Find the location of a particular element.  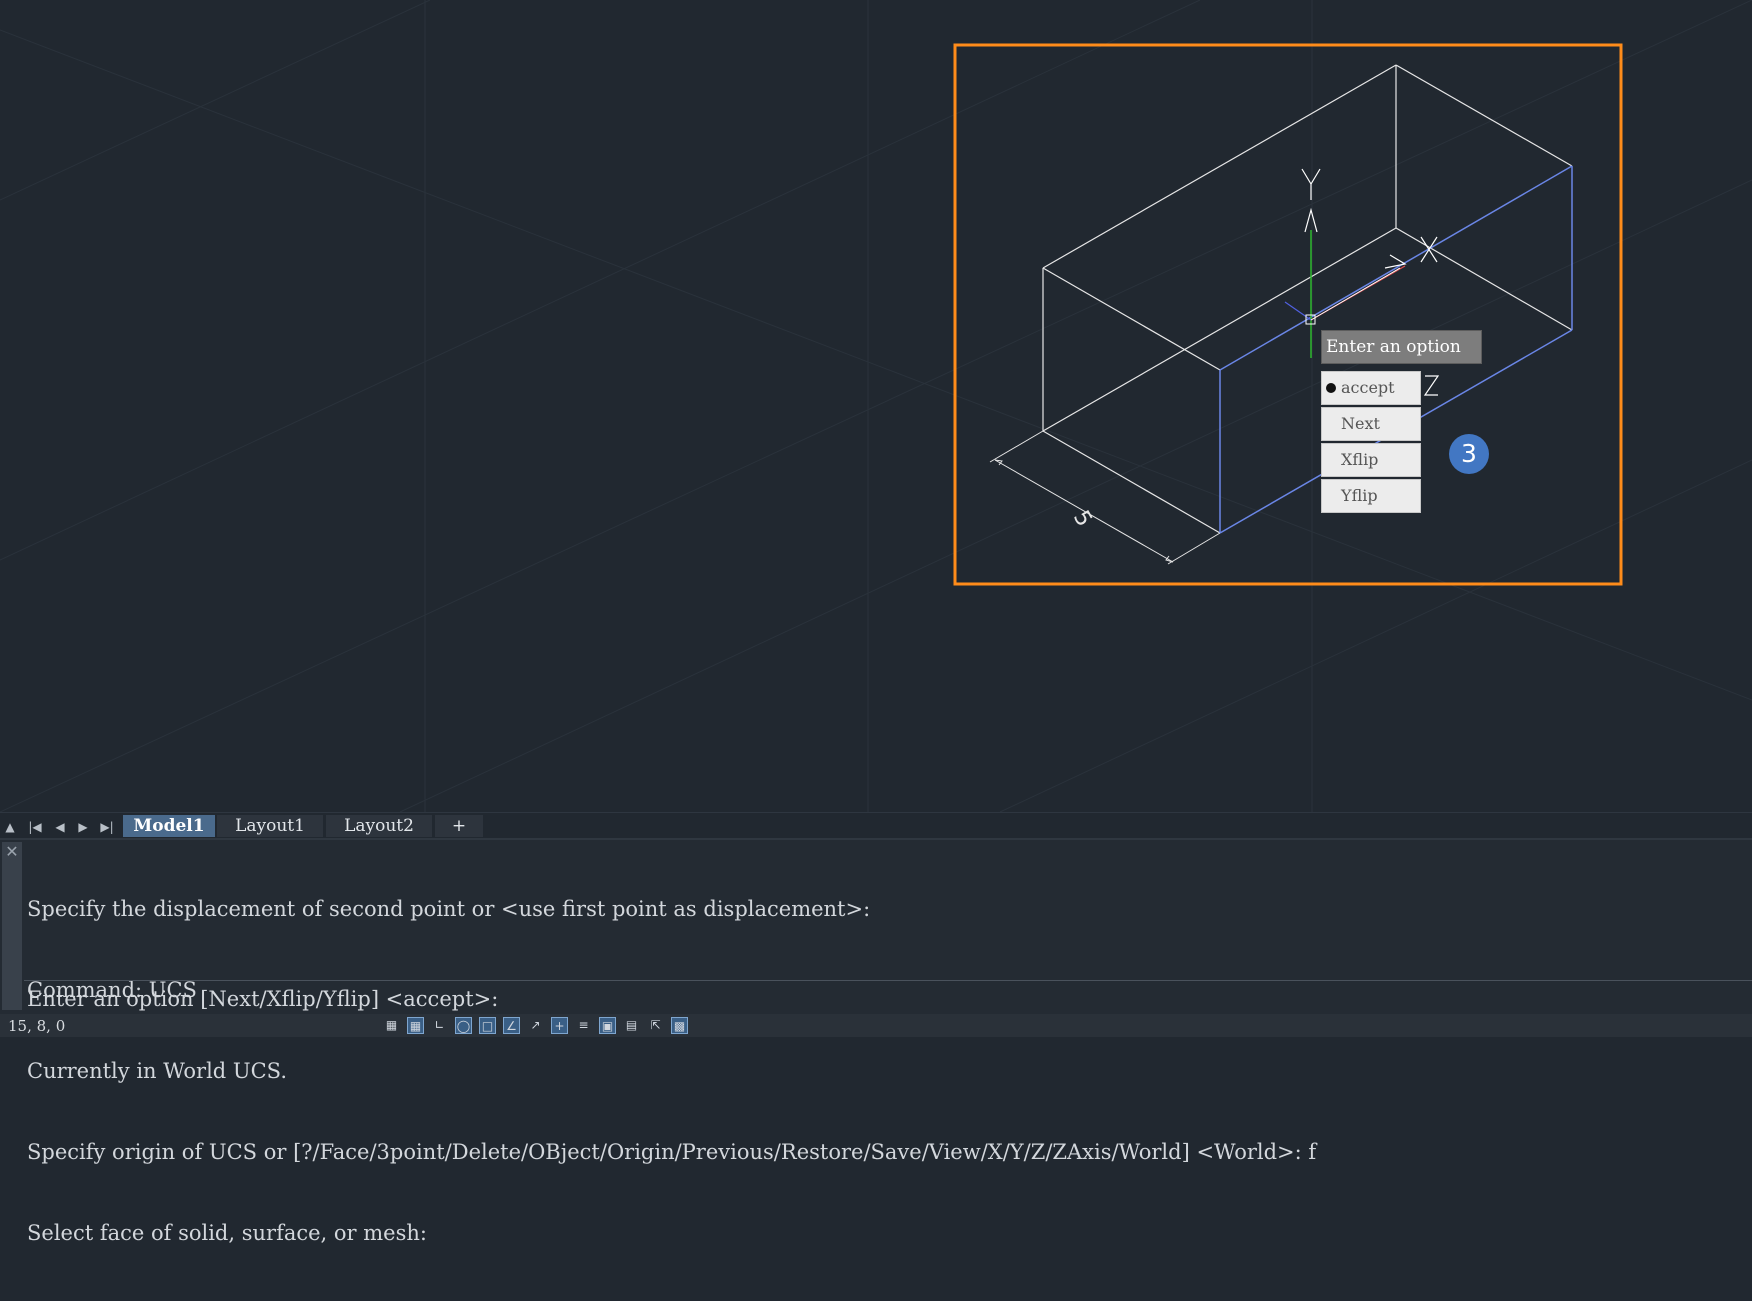

selected-dot-icon is located at coordinates (1331, 388).